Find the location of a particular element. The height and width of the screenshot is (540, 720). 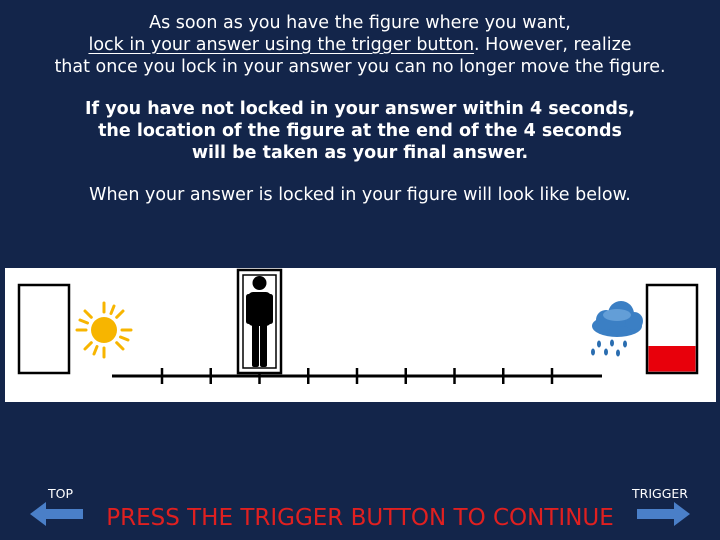

rain-cloud-icon is located at coordinates (617, 329).